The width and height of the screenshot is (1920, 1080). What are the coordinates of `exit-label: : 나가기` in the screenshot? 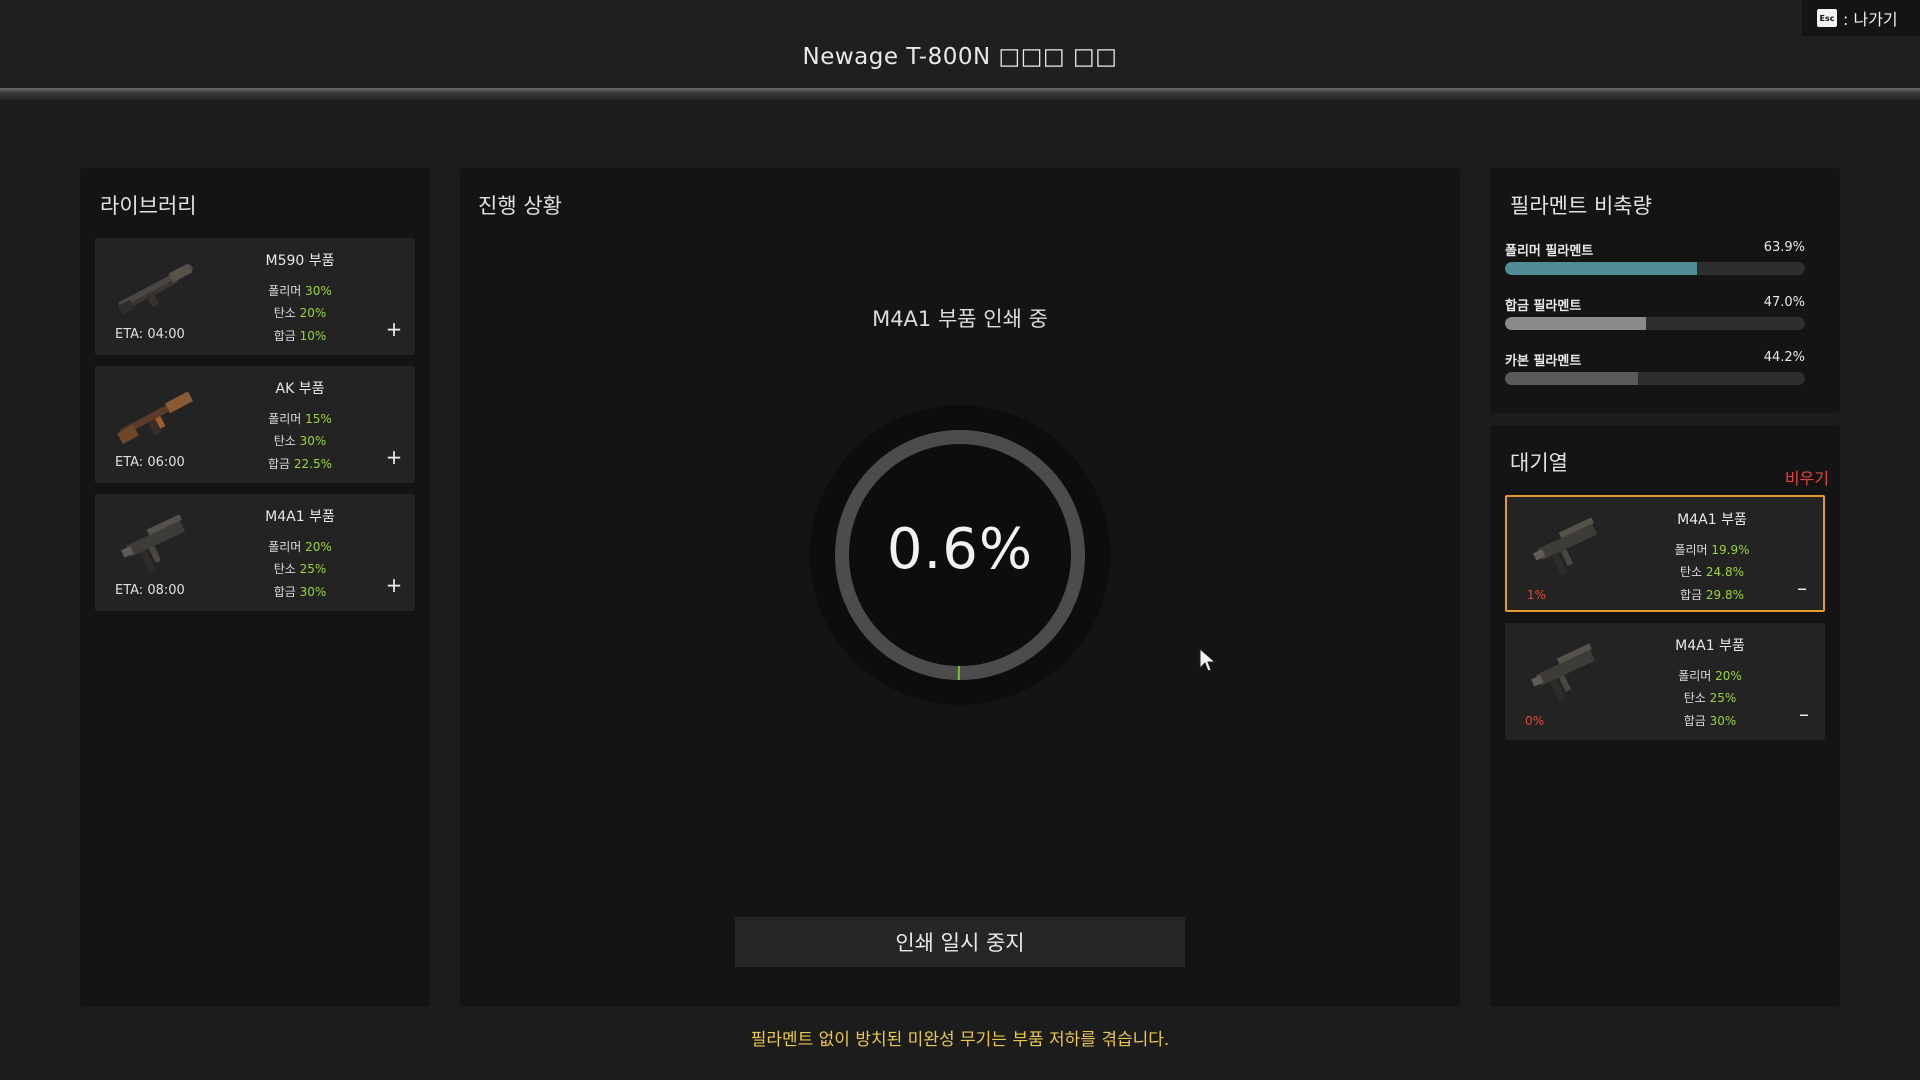 It's located at (1870, 19).